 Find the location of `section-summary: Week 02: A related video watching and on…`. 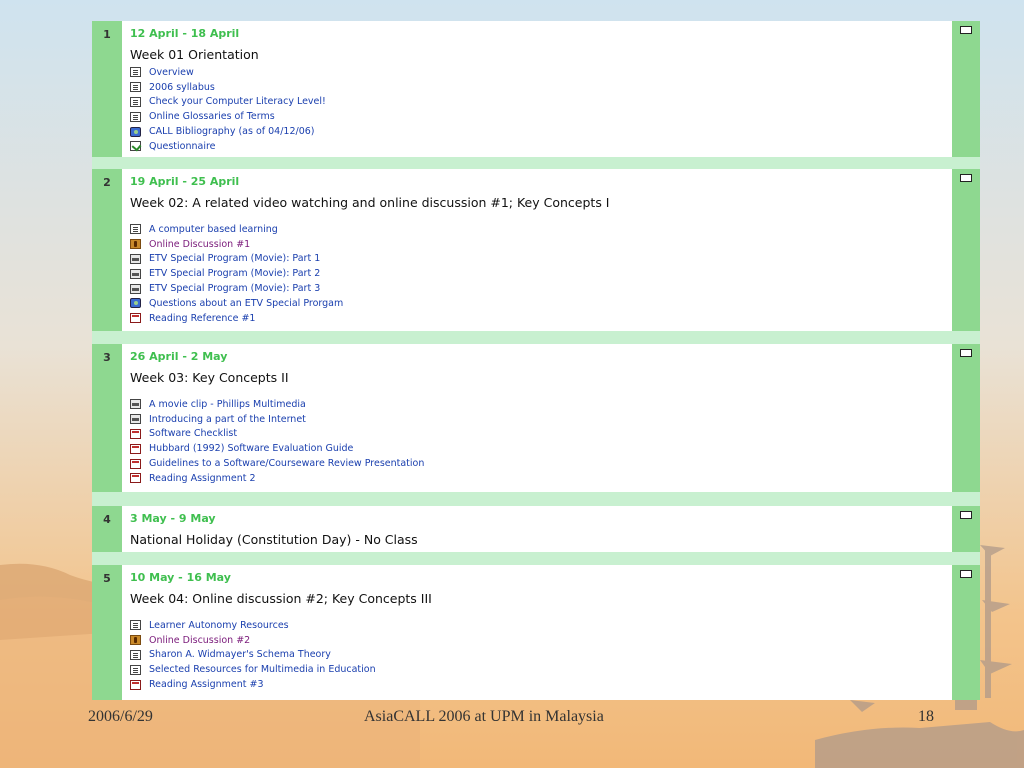

section-summary: Week 02: A related video watching and on… is located at coordinates (370, 202).